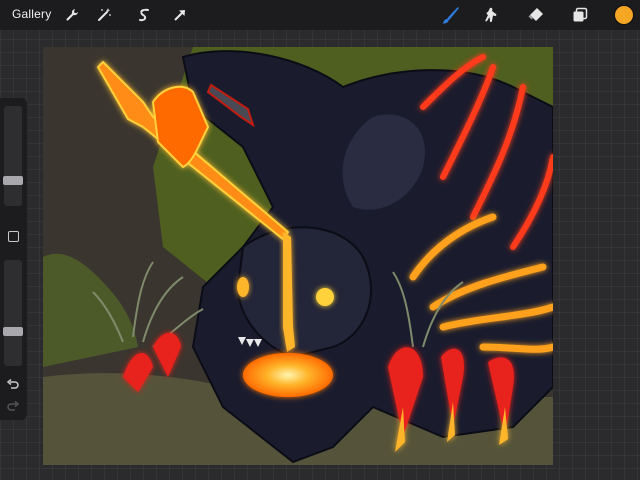 The image size is (640, 480). Describe the element at coordinates (320, 15) in the screenshot. I see `top-toolbar: Gallery` at that location.